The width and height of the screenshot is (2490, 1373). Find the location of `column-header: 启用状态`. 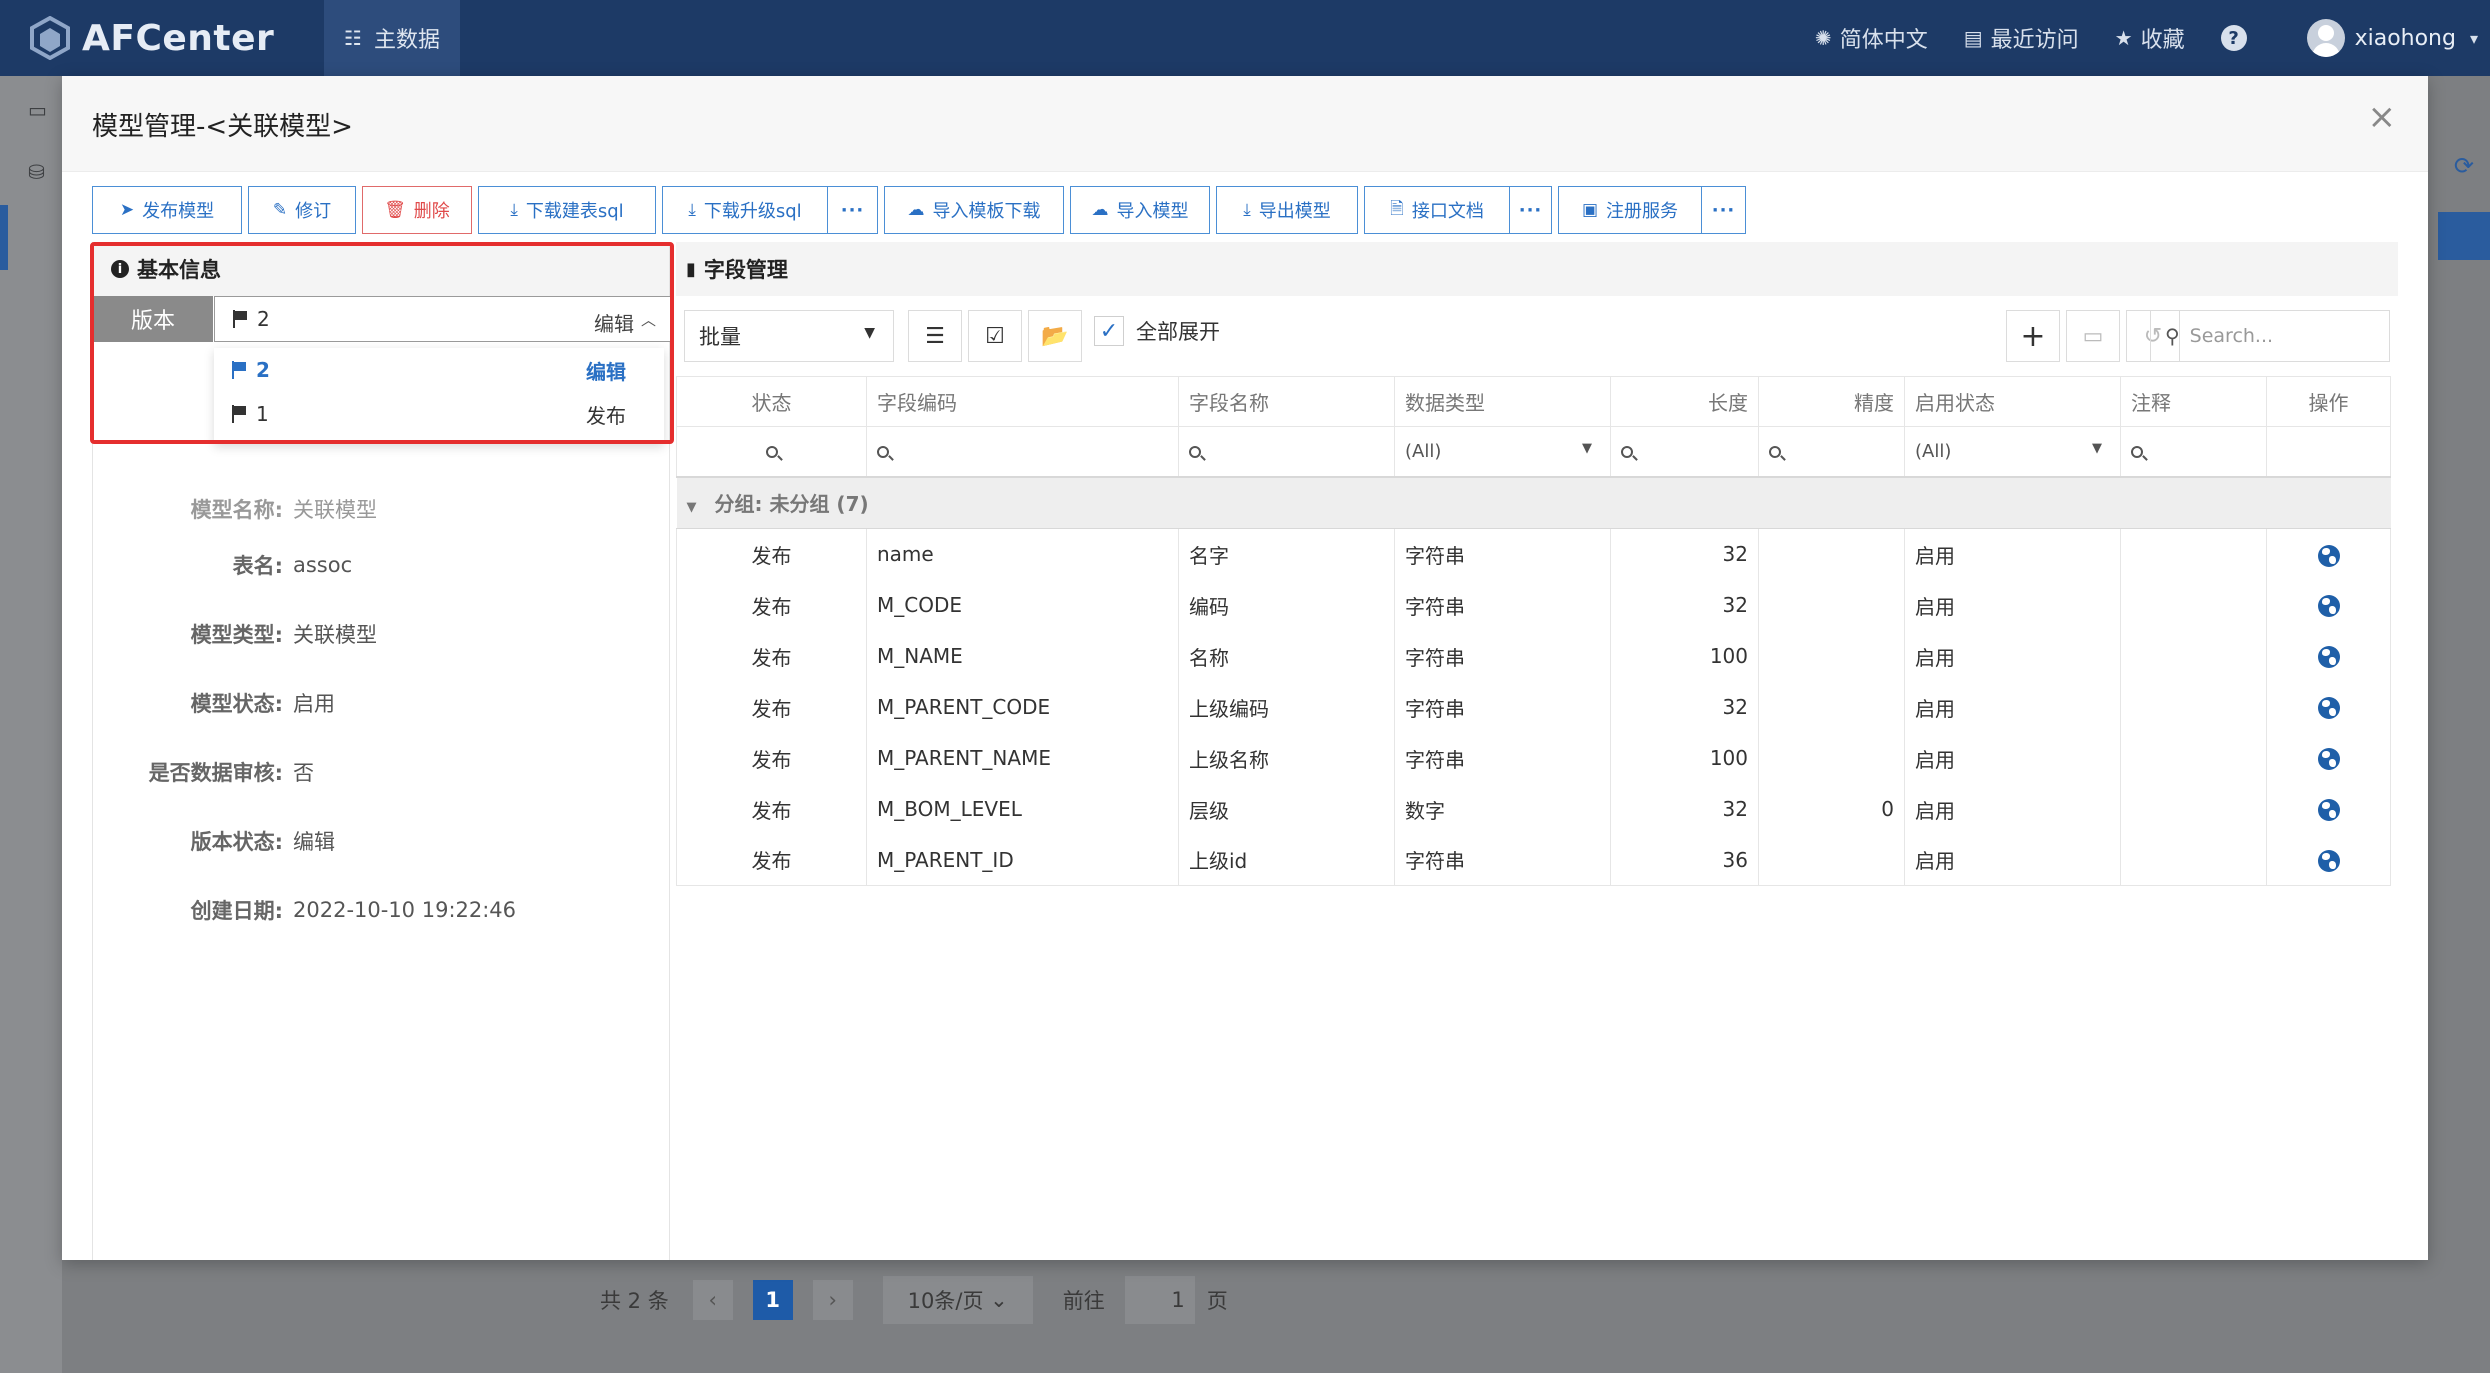

column-header: 启用状态 is located at coordinates (2012, 401).